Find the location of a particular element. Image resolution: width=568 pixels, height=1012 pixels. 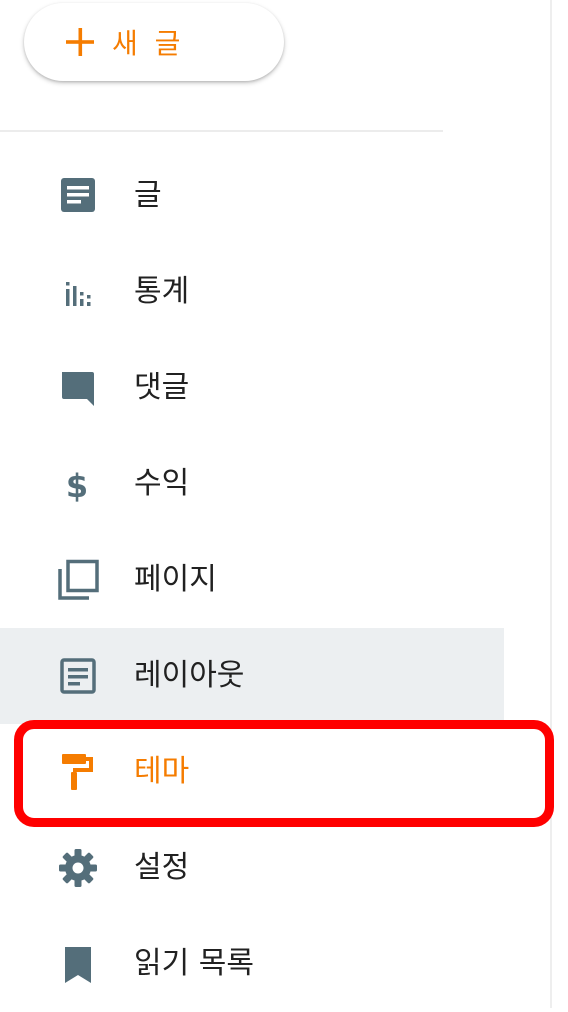

stats-icon is located at coordinates (78, 294).